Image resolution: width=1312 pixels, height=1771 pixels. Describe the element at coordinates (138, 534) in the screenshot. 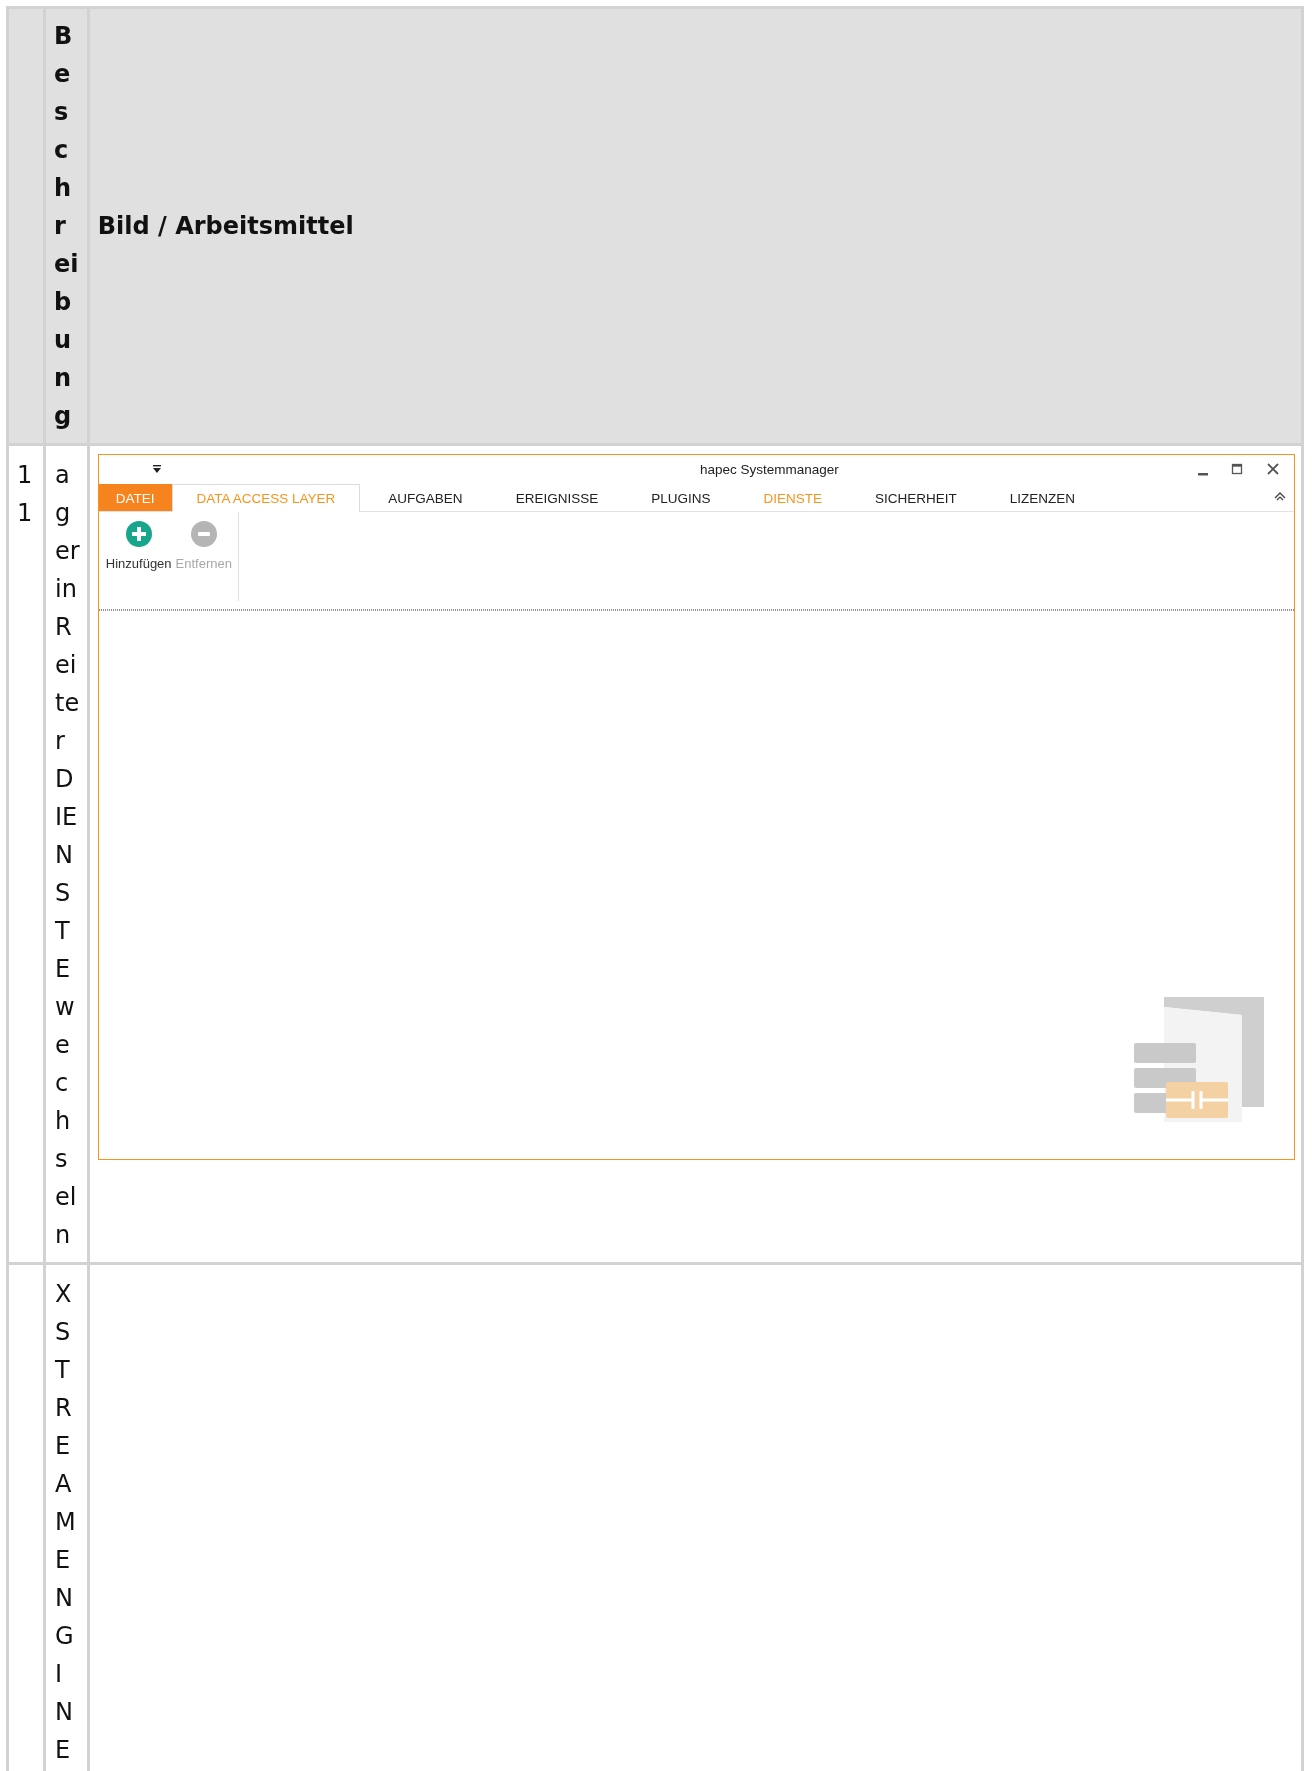

I see `plus-circle-icon` at that location.